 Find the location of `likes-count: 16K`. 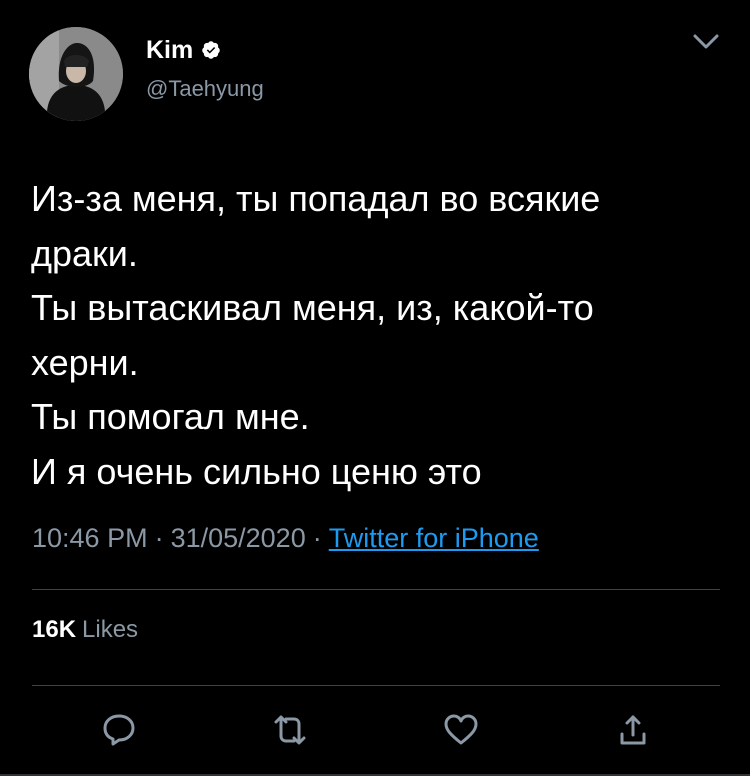

likes-count: 16K is located at coordinates (54, 629).